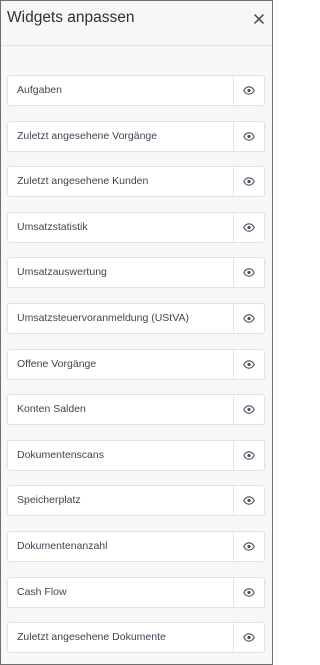  Describe the element at coordinates (136, 364) in the screenshot. I see `widget-row: Offene Vorgänge` at that location.